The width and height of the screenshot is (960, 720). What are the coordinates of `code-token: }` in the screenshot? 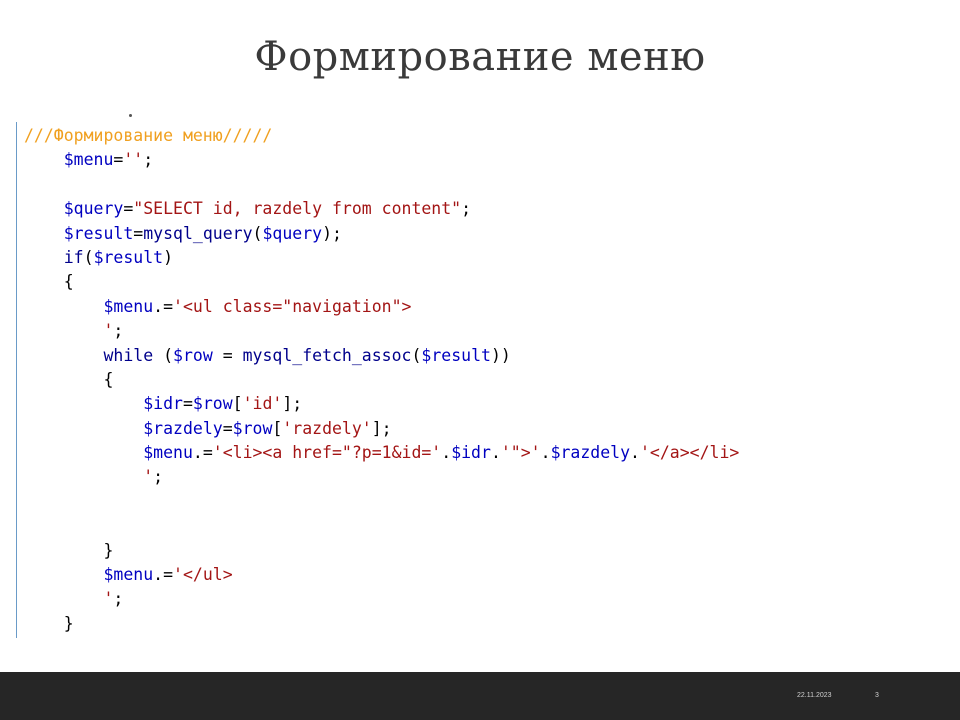 It's located at (49, 623).